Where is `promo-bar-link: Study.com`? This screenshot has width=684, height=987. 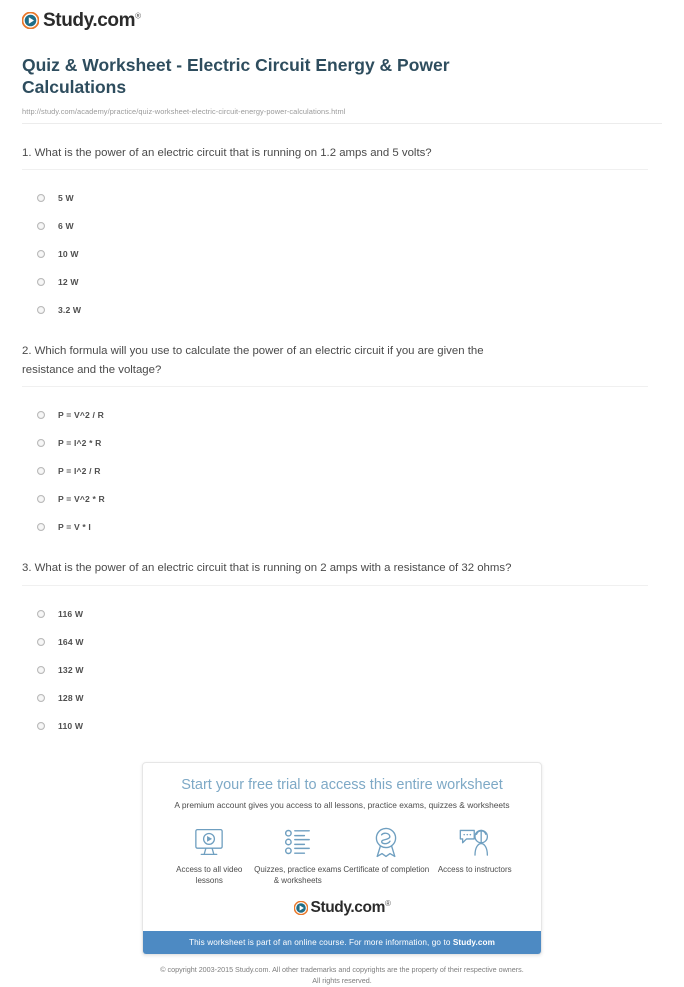 promo-bar-link: Study.com is located at coordinates (474, 942).